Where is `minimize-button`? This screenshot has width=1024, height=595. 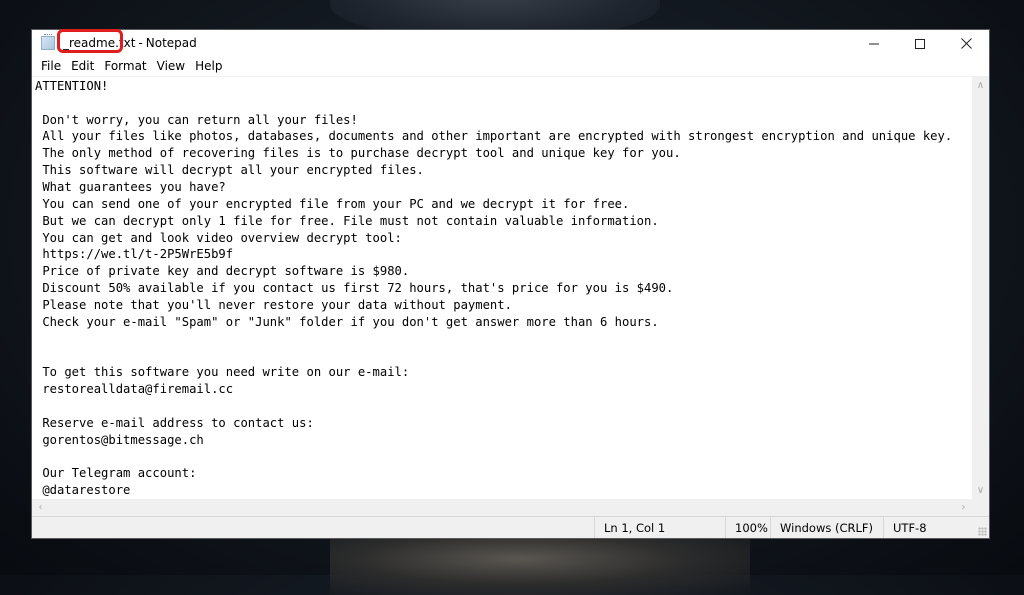
minimize-button is located at coordinates (874, 43).